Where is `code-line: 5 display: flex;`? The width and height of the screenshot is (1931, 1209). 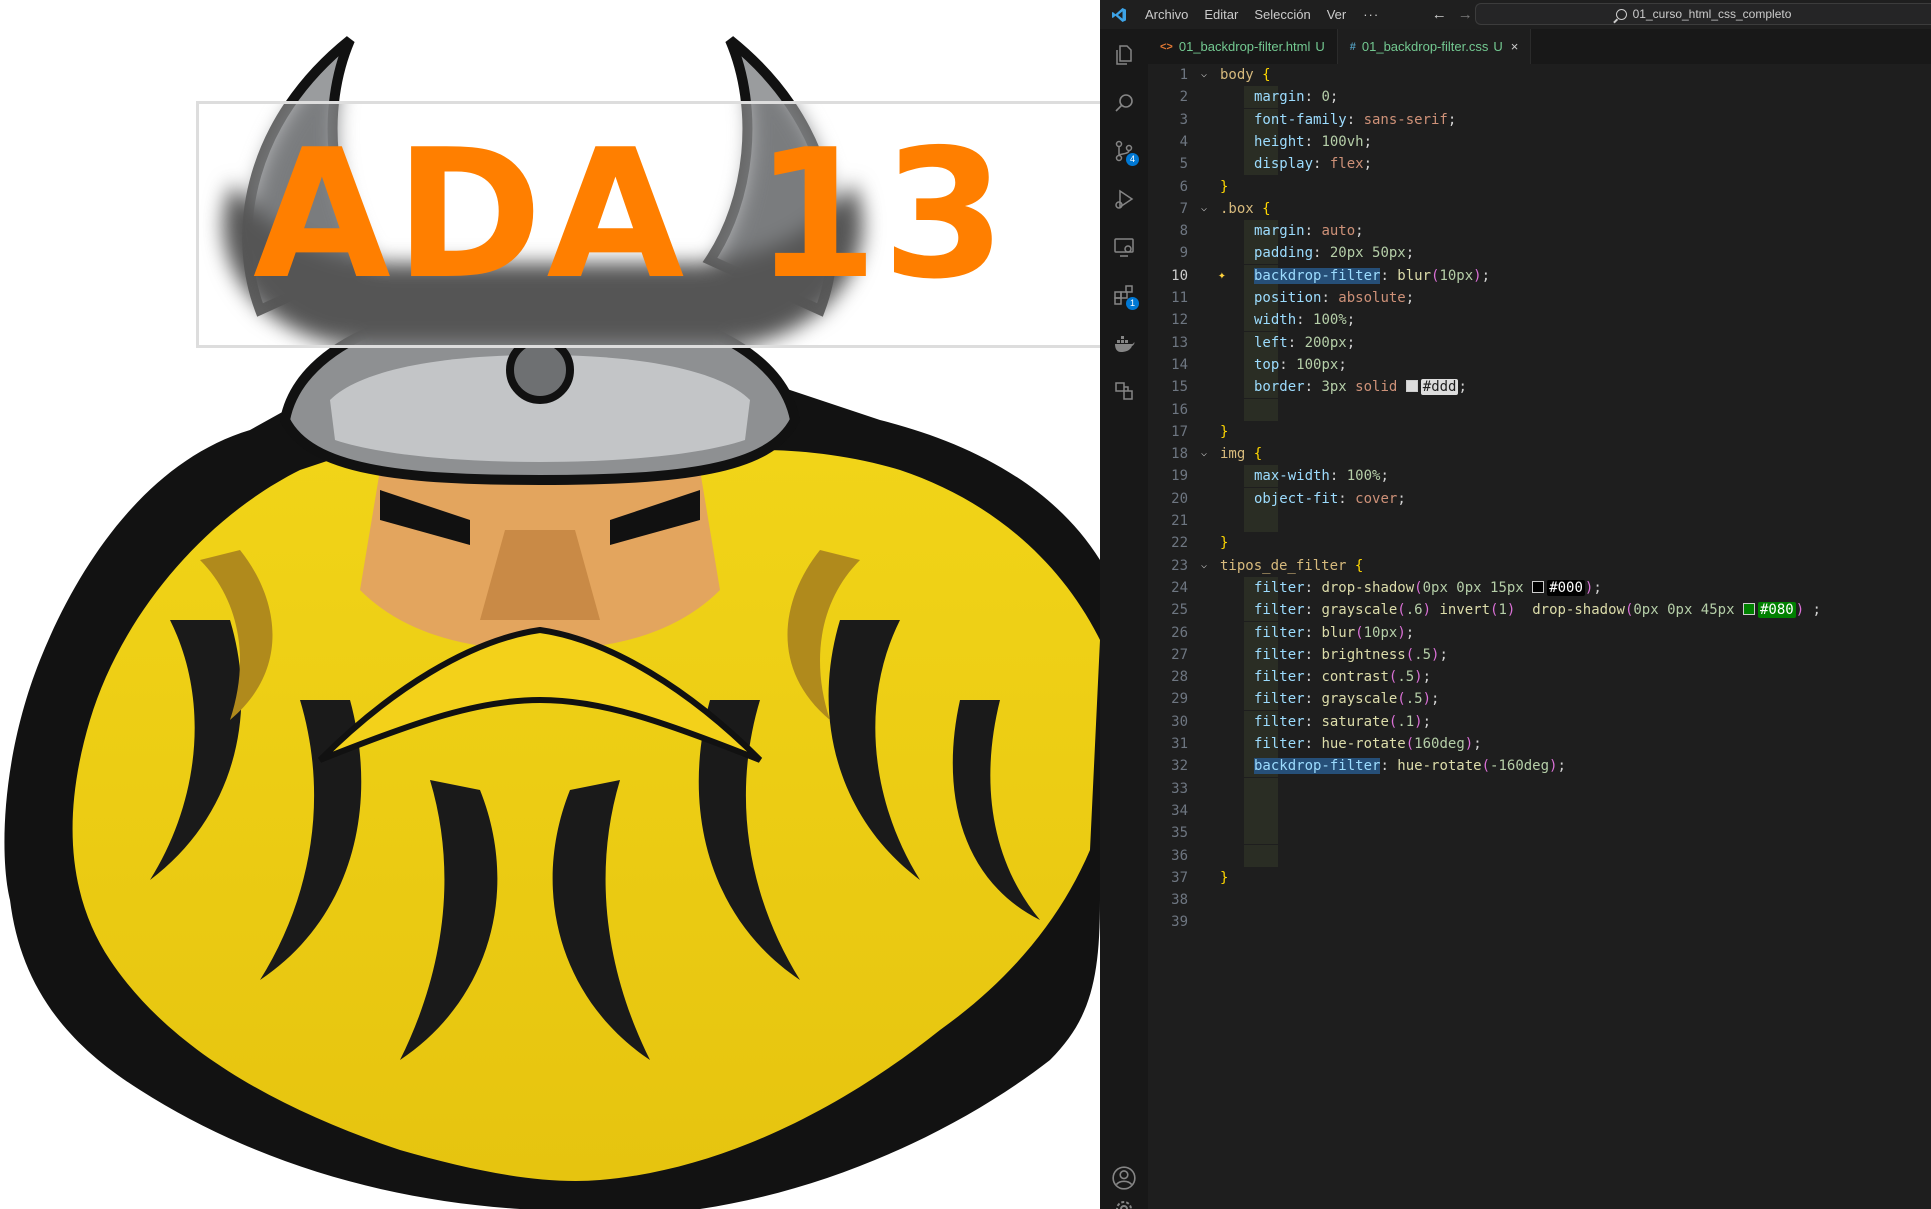 code-line: 5 display: flex; is located at coordinates (1539, 164).